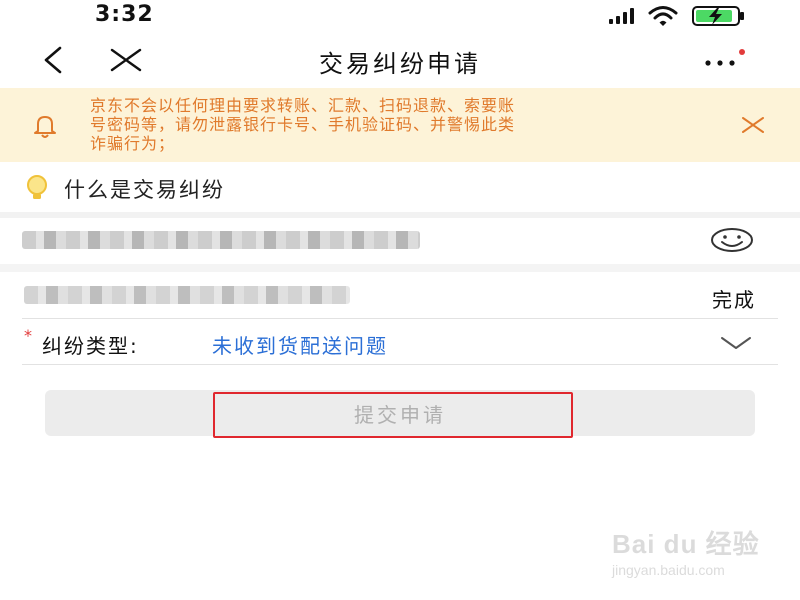  Describe the element at coordinates (718, 16) in the screenshot. I see `battery-charging-icon` at that location.